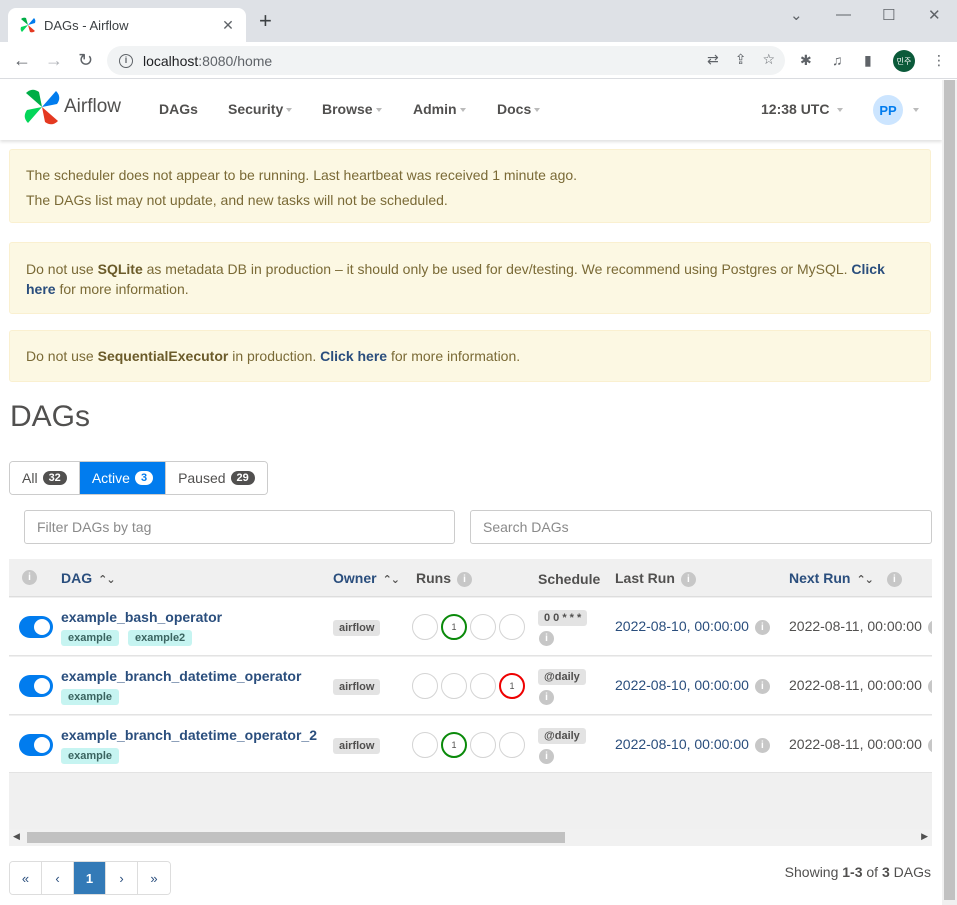 The image size is (957, 905). What do you see at coordinates (478, 21) in the screenshot?
I see `browser-tab-bar: DAGs - Airflow ✕ + ⌄ — ☐ ✕` at bounding box center [478, 21].